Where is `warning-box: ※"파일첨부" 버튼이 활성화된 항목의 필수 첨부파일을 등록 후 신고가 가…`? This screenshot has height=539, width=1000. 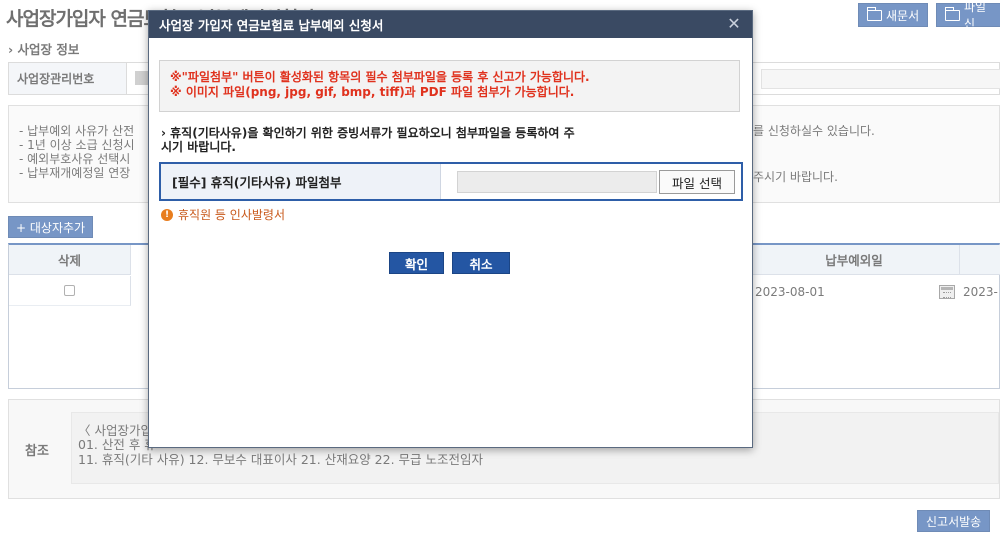 warning-box: ※"파일첨부" 버튼이 활성화된 항목의 필수 첨부파일을 등록 후 신고가 가… is located at coordinates (449, 86).